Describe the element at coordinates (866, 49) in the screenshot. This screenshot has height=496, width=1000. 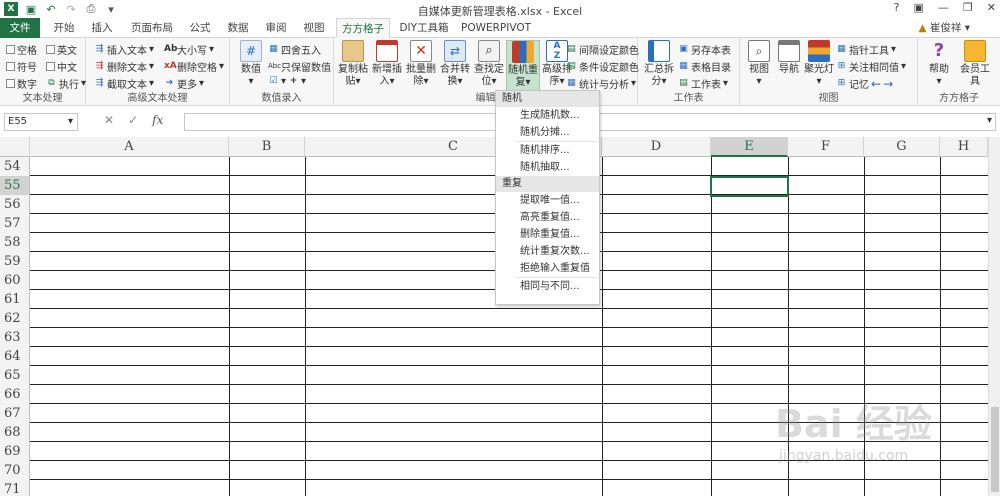
I see `pointer-tool-button: ▦ 指针工具 ▾` at that location.